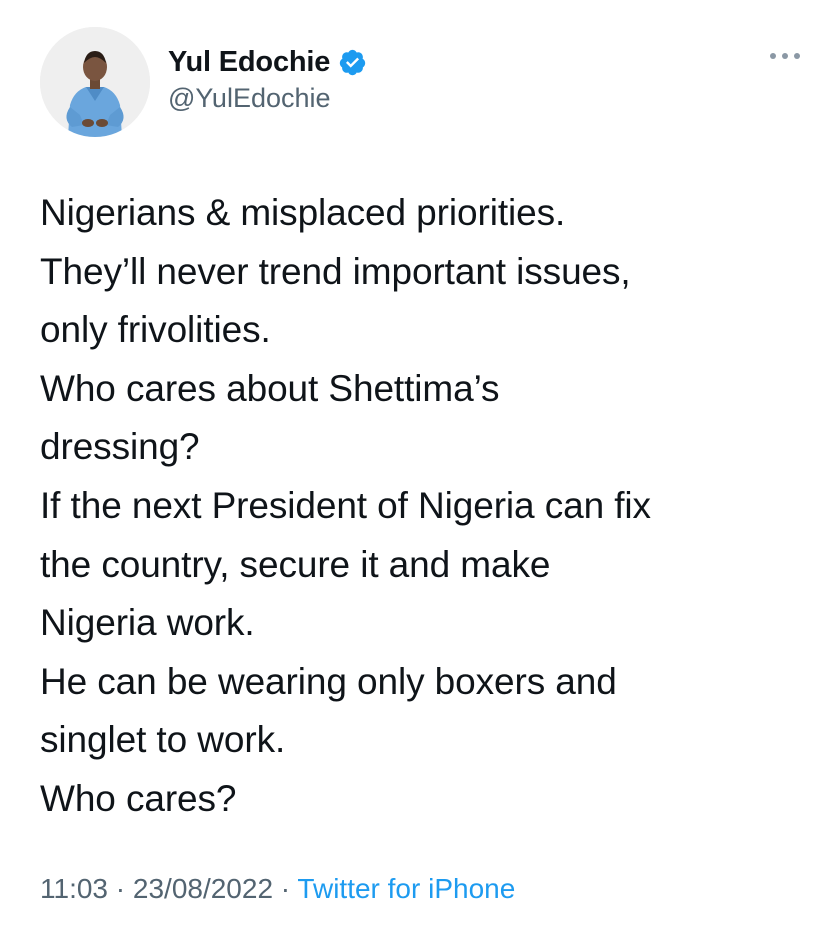 Image resolution: width=829 pixels, height=927 pixels. Describe the element at coordinates (270, 388) in the screenshot. I see `tweet-line: Who cares about Shettima’s` at that location.